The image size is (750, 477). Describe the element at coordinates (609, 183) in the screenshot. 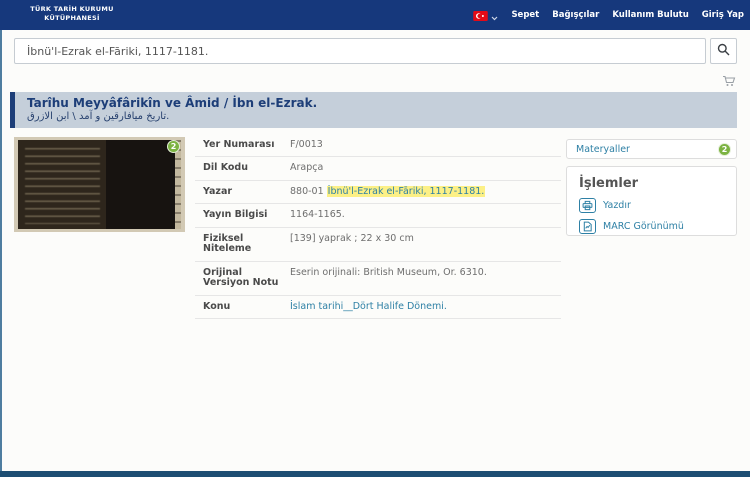

I see `actions-title: İşlemler` at that location.